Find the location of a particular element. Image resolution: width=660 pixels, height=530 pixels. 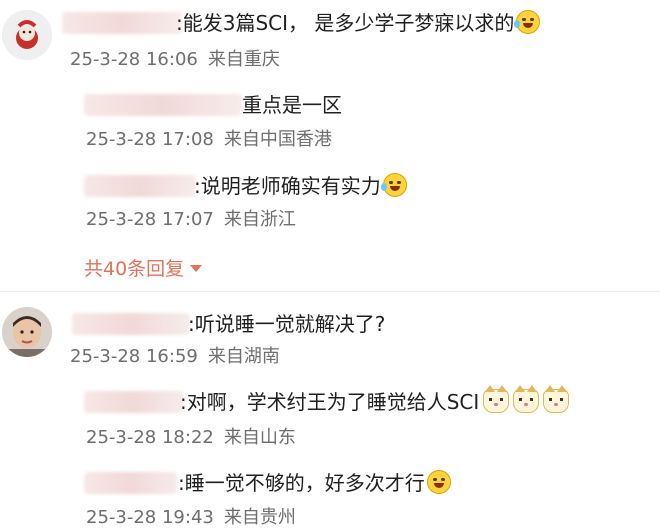

comment-location: 来自重庆 is located at coordinates (243, 59).